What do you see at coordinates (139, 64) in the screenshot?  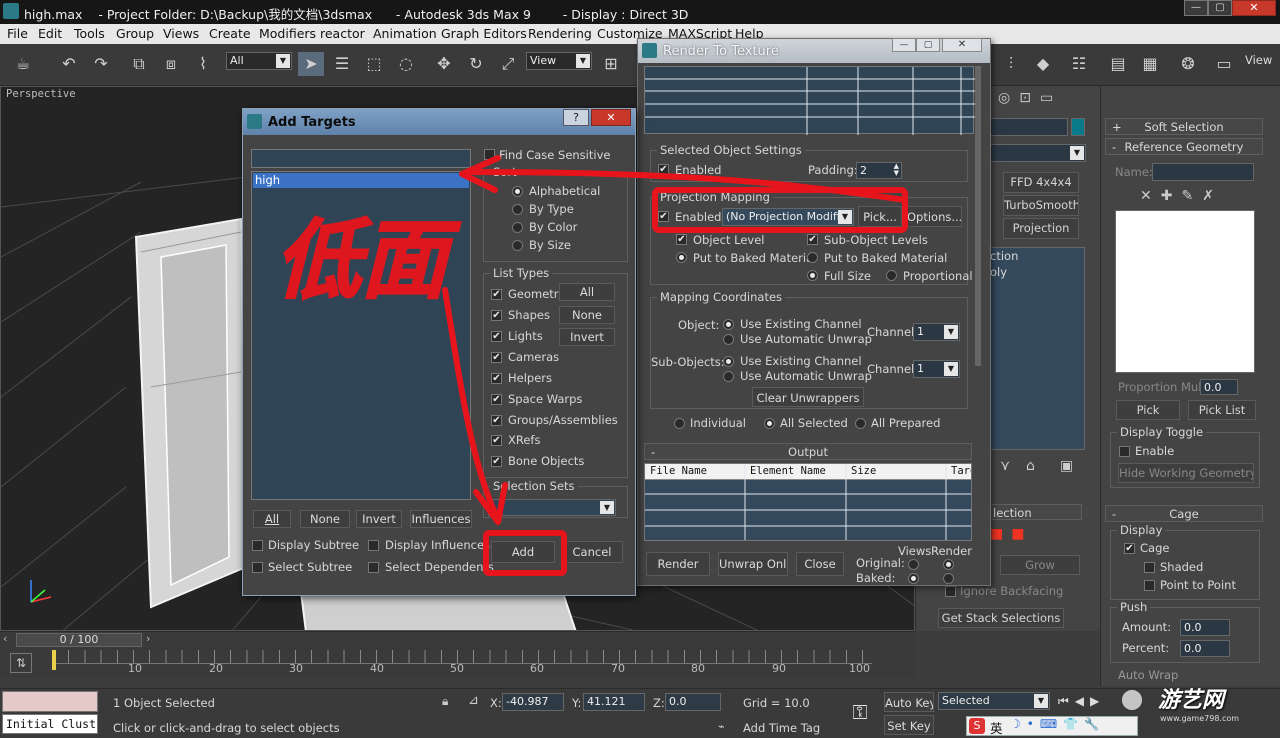 I see `link-icon: ⧉` at bounding box center [139, 64].